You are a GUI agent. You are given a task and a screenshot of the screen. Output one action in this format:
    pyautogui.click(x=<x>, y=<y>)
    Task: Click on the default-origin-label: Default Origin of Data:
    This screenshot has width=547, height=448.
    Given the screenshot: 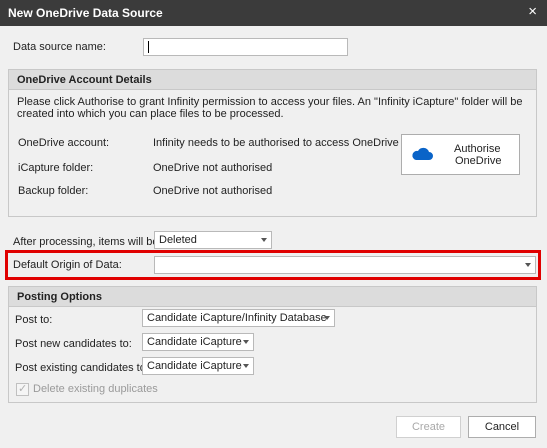 What is the action you would take?
    pyautogui.click(x=67, y=265)
    